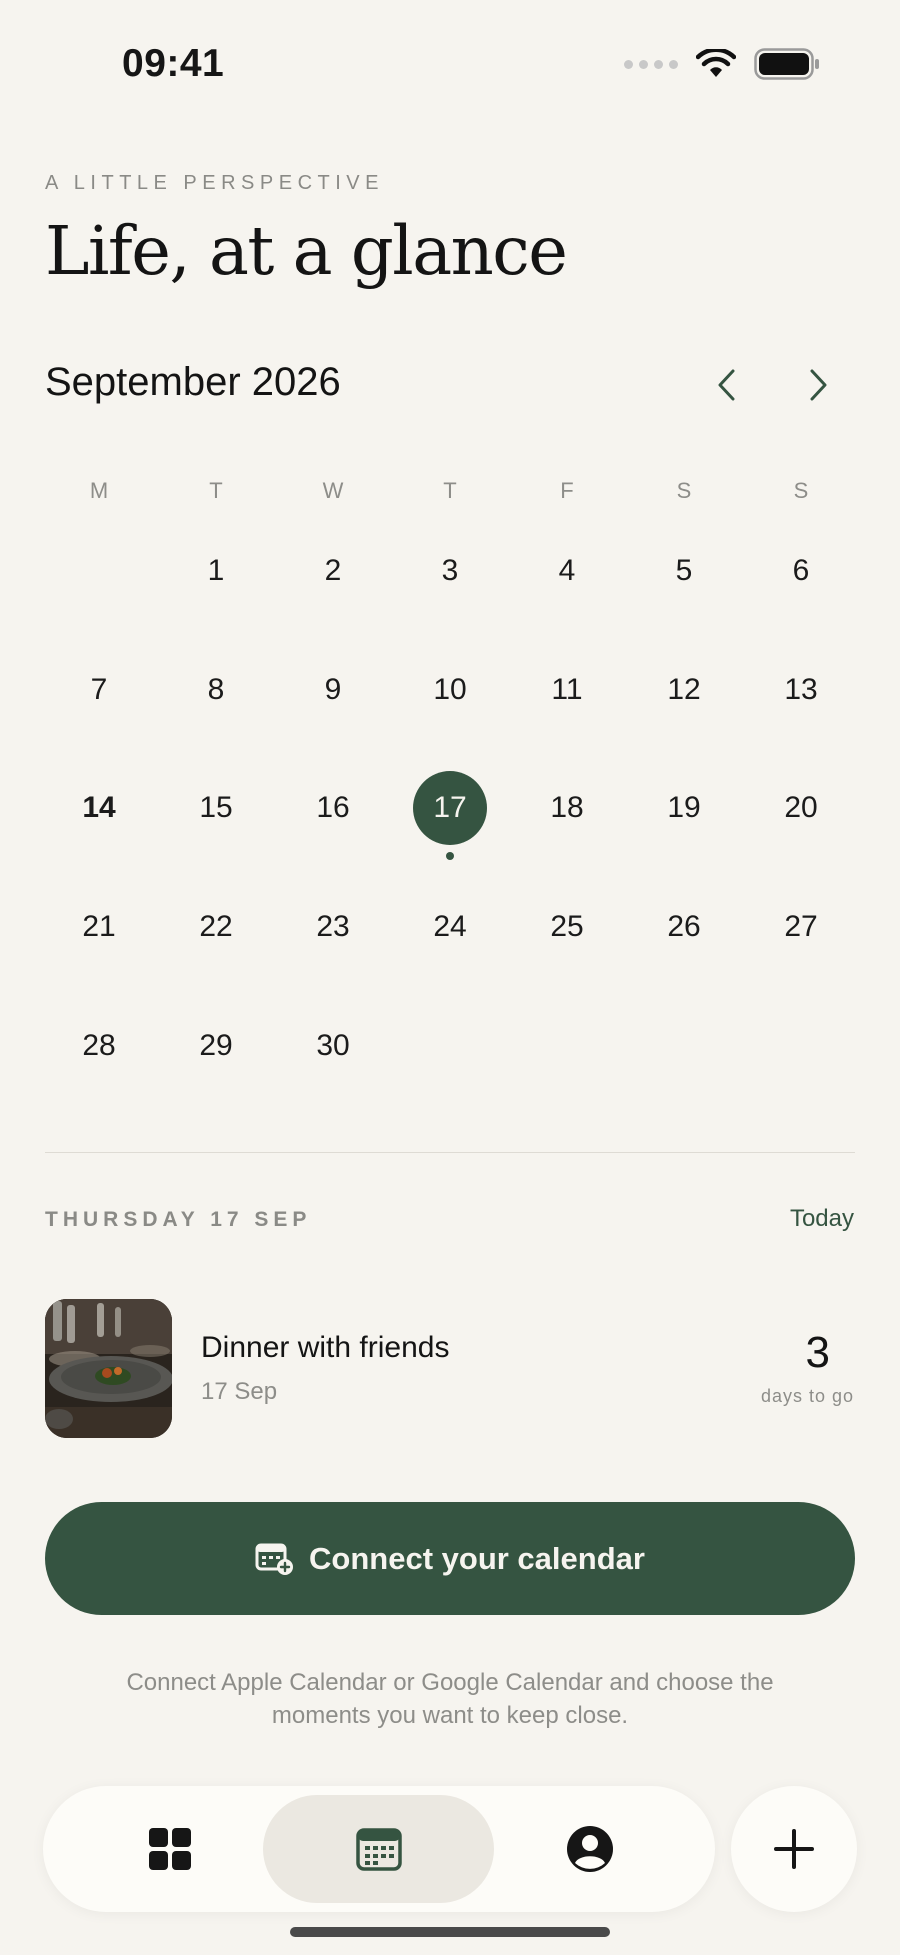  What do you see at coordinates (99, 1046) in the screenshot?
I see `calendar-day: 28` at bounding box center [99, 1046].